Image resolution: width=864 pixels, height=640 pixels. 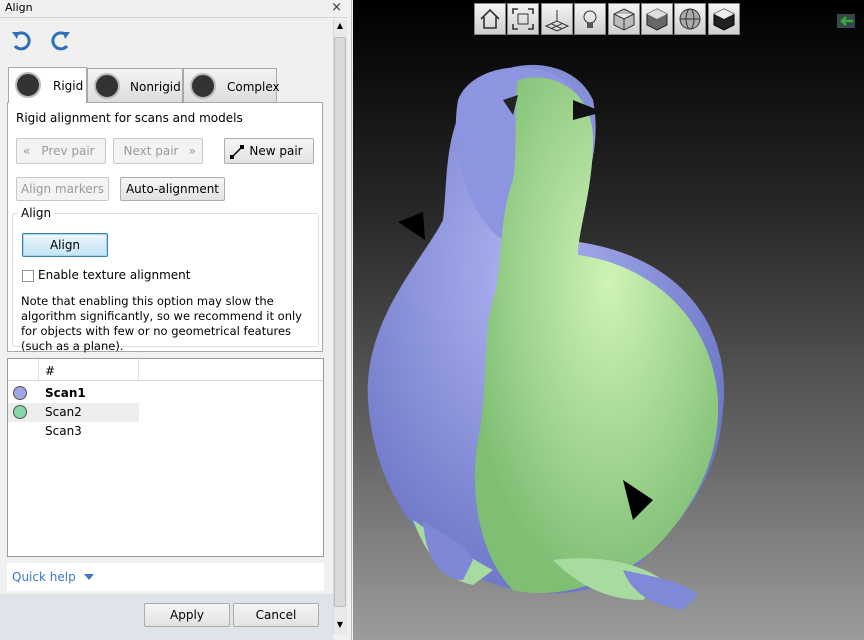 What do you see at coordinates (523, 19) in the screenshot?
I see `fit-view-icon` at bounding box center [523, 19].